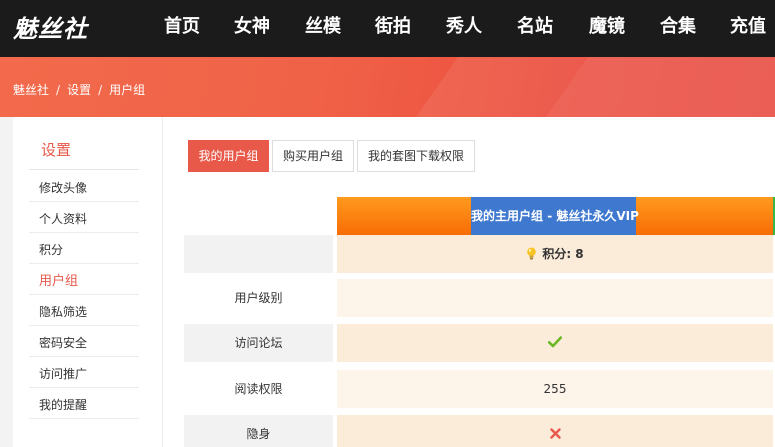 Image resolution: width=775 pixels, height=447 pixels. What do you see at coordinates (228, 156) in the screenshot?
I see `tab-my-usergroup: 我的用户组` at bounding box center [228, 156].